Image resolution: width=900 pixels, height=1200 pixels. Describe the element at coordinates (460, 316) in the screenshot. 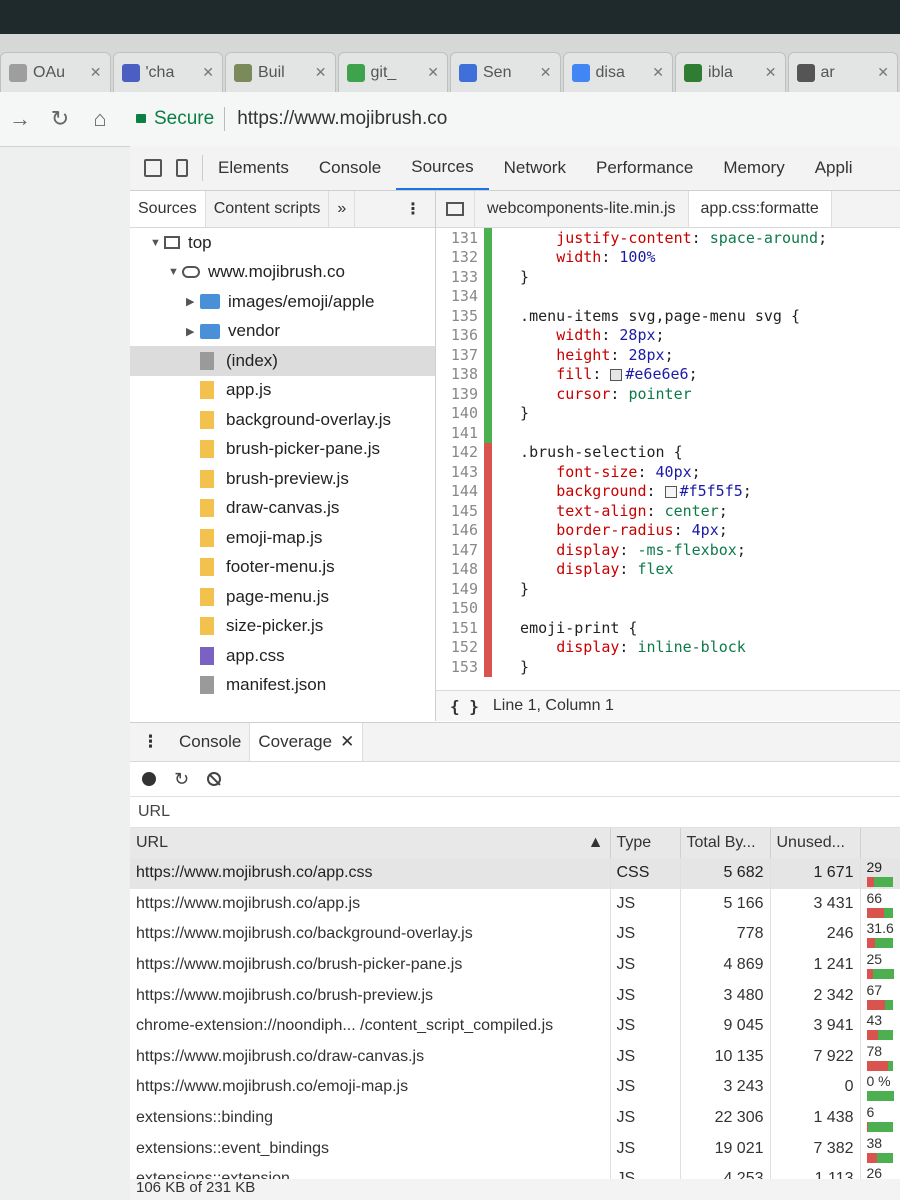

I see `line-number: 135` at that location.